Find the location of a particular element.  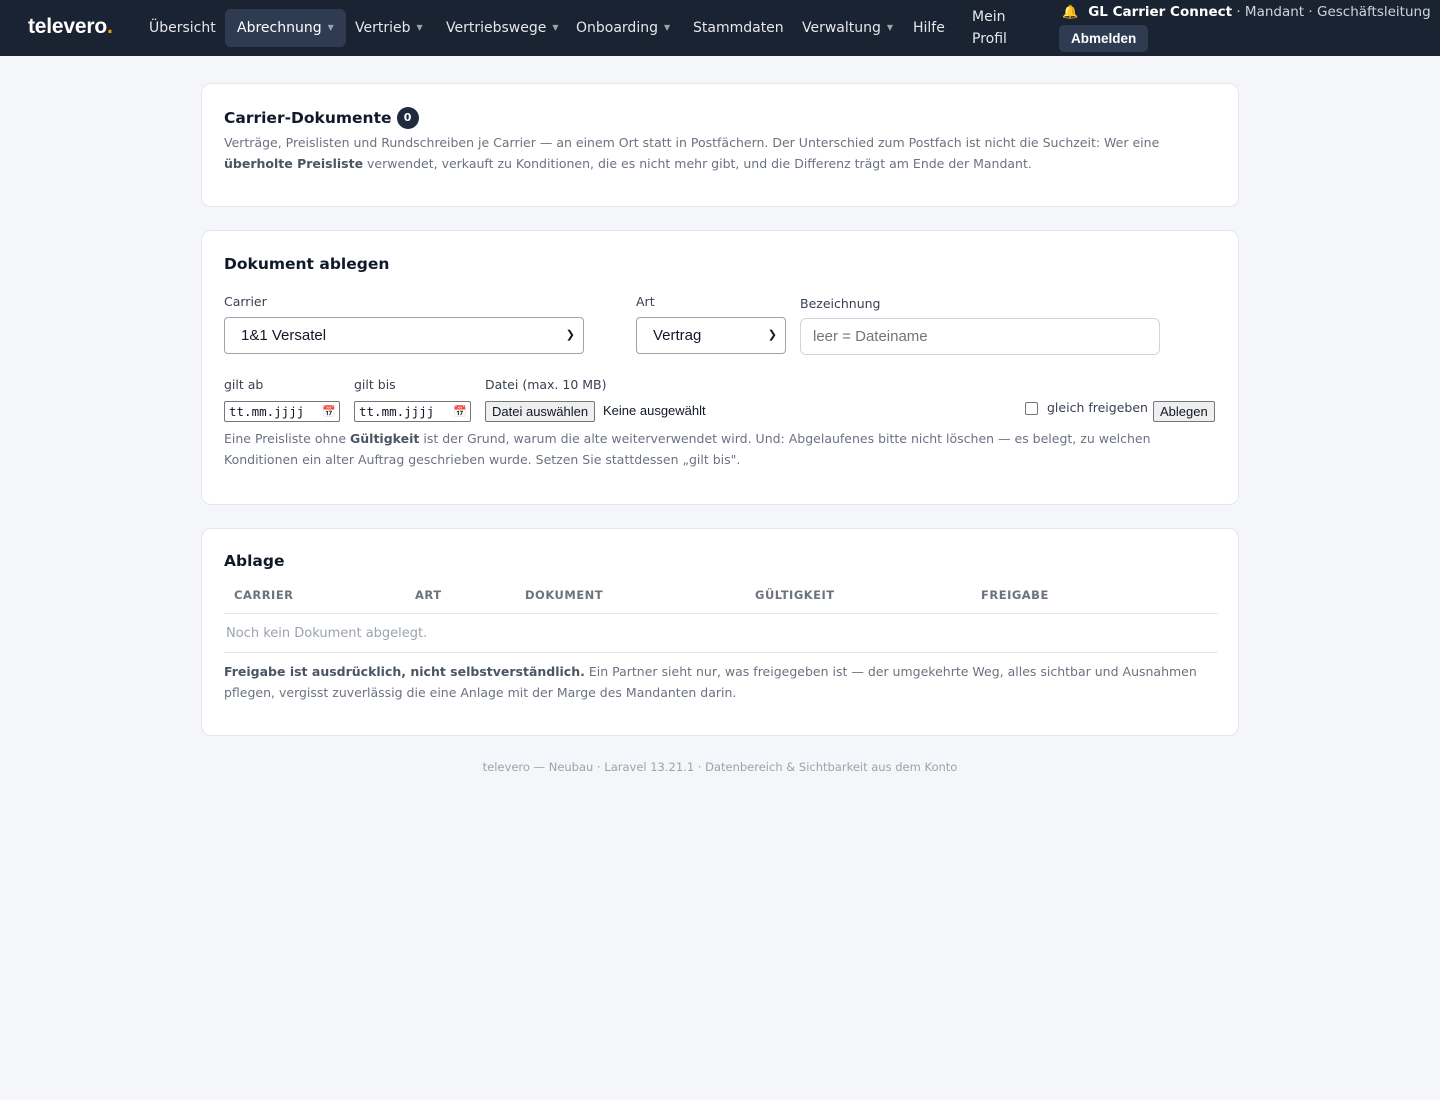

form-title: Dokument ablegen is located at coordinates (307, 264).